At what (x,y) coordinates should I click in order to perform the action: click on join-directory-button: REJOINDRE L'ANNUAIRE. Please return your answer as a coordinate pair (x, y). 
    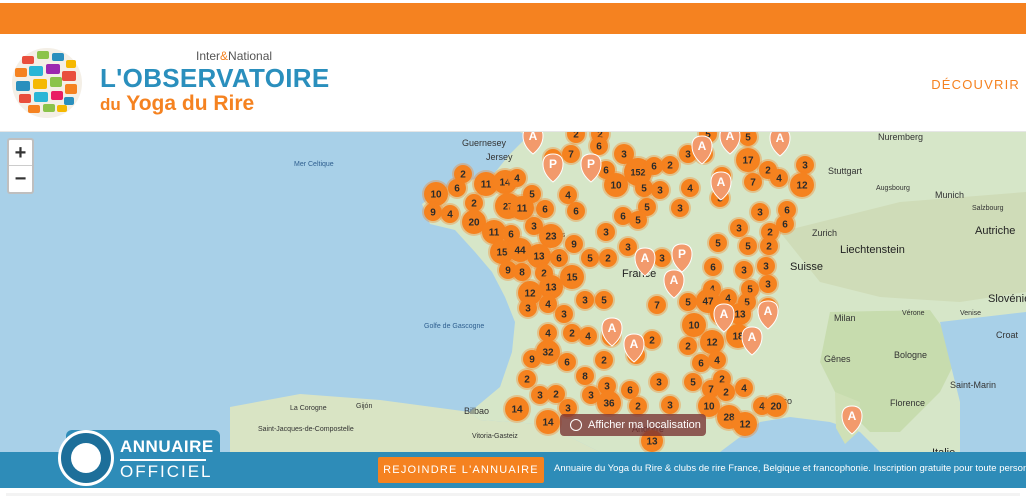
    Looking at the image, I should click on (461, 470).